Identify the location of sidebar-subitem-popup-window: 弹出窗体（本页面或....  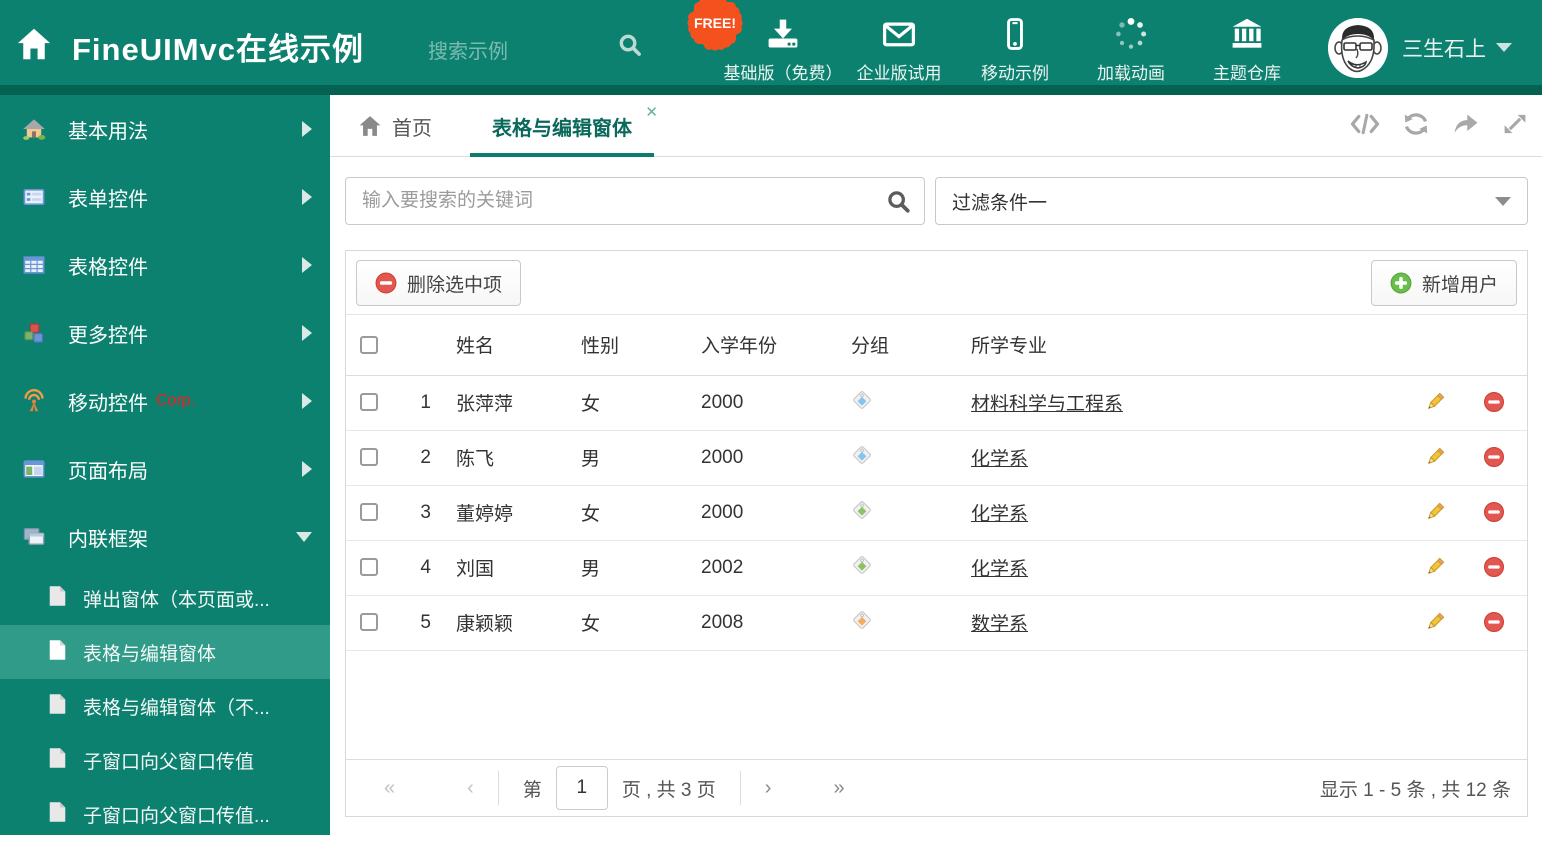
(165, 598).